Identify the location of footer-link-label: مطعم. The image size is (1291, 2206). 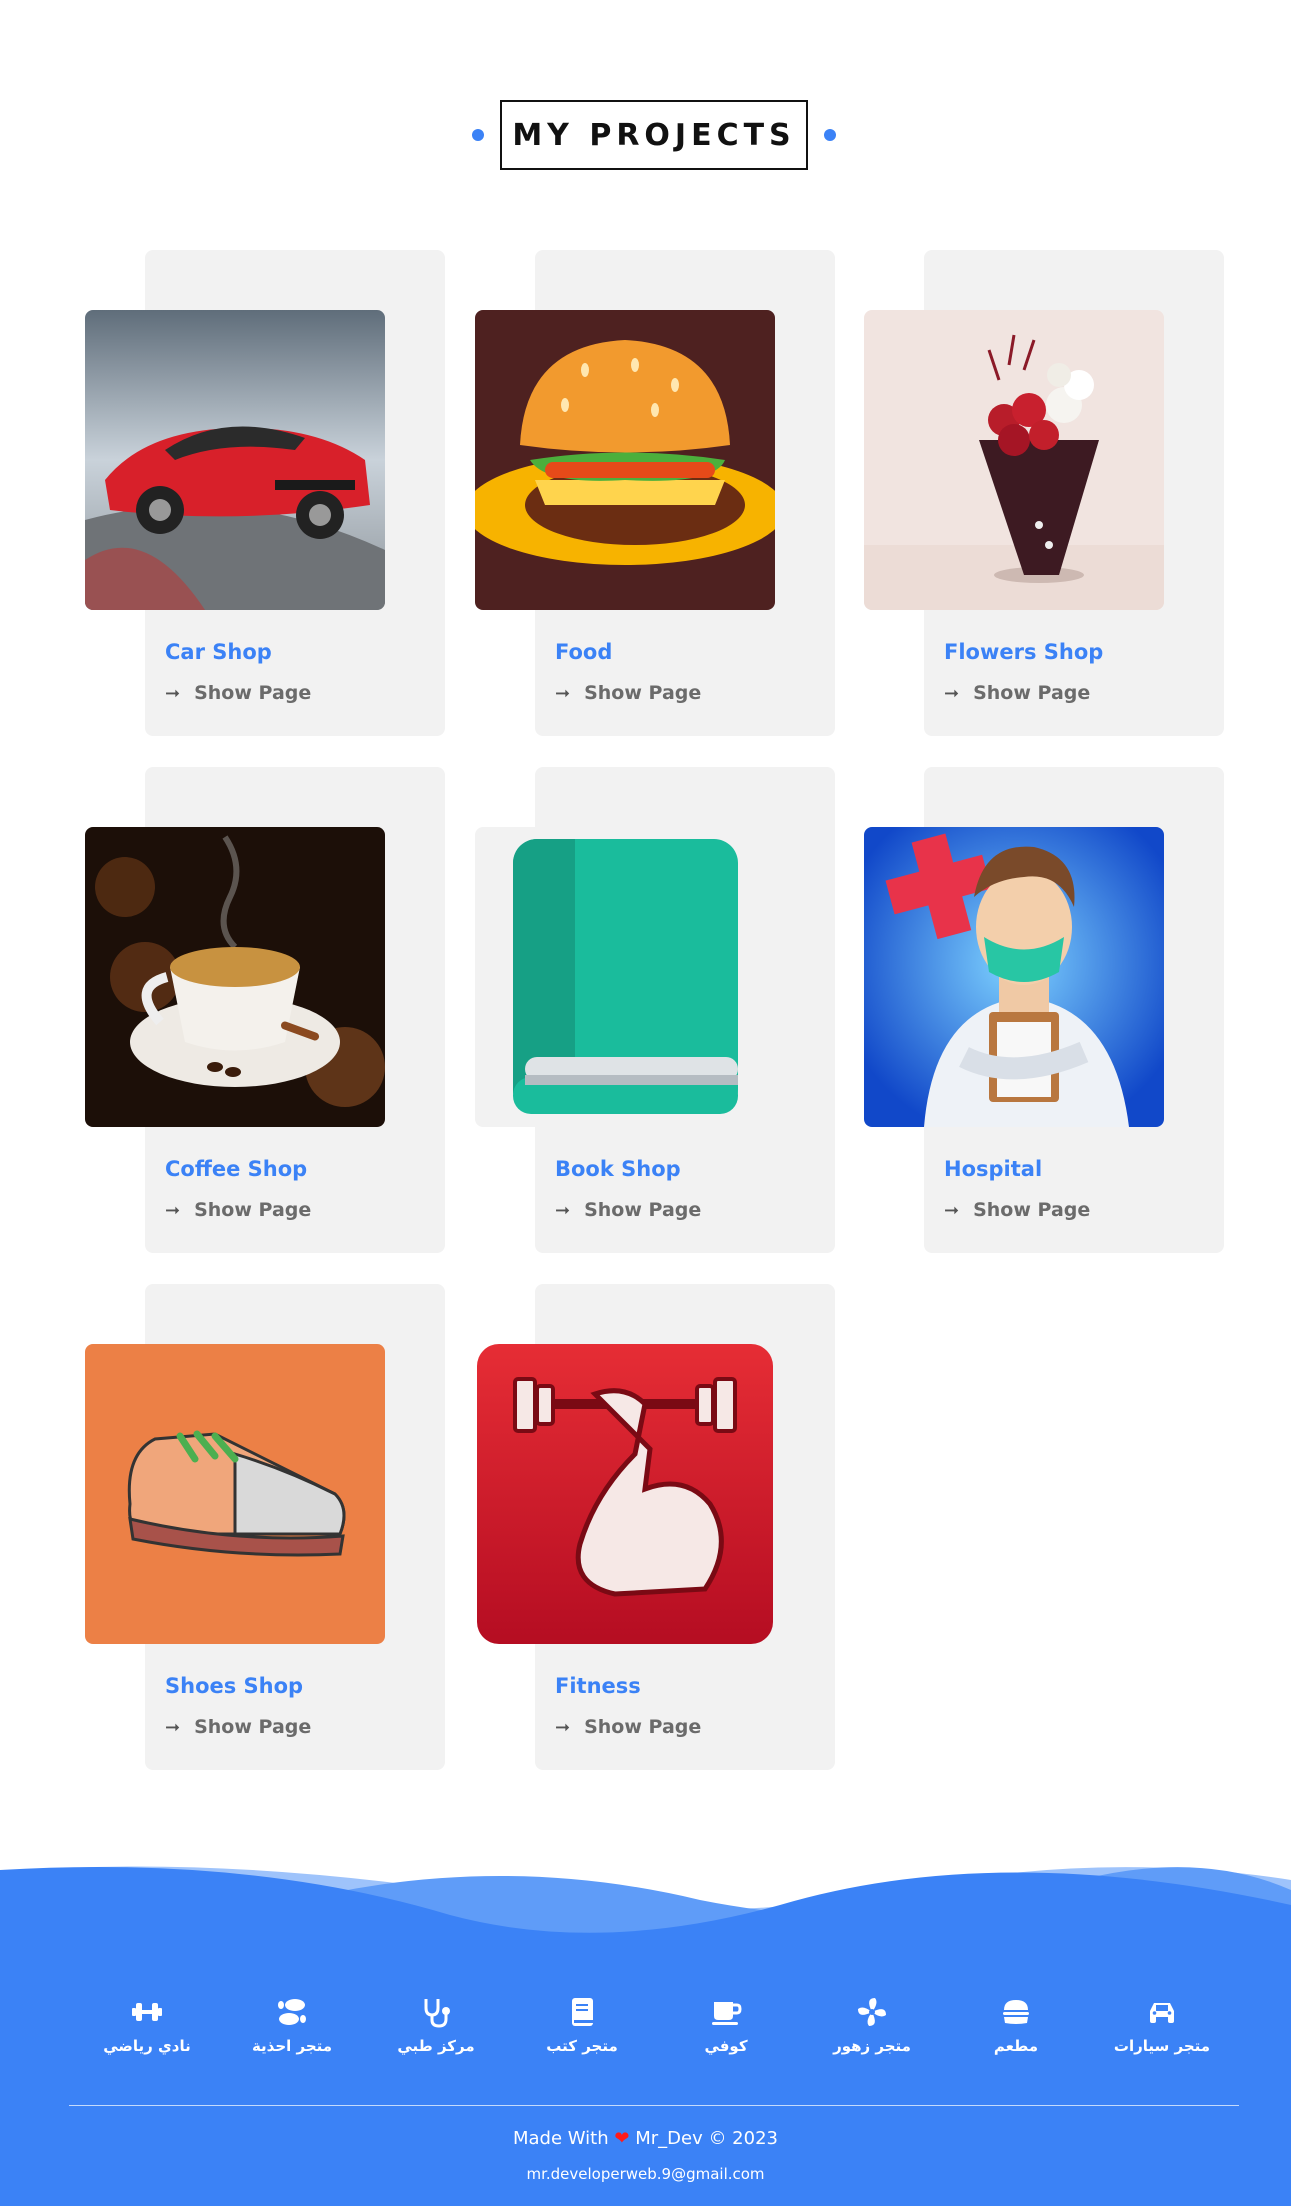
(1016, 2046).